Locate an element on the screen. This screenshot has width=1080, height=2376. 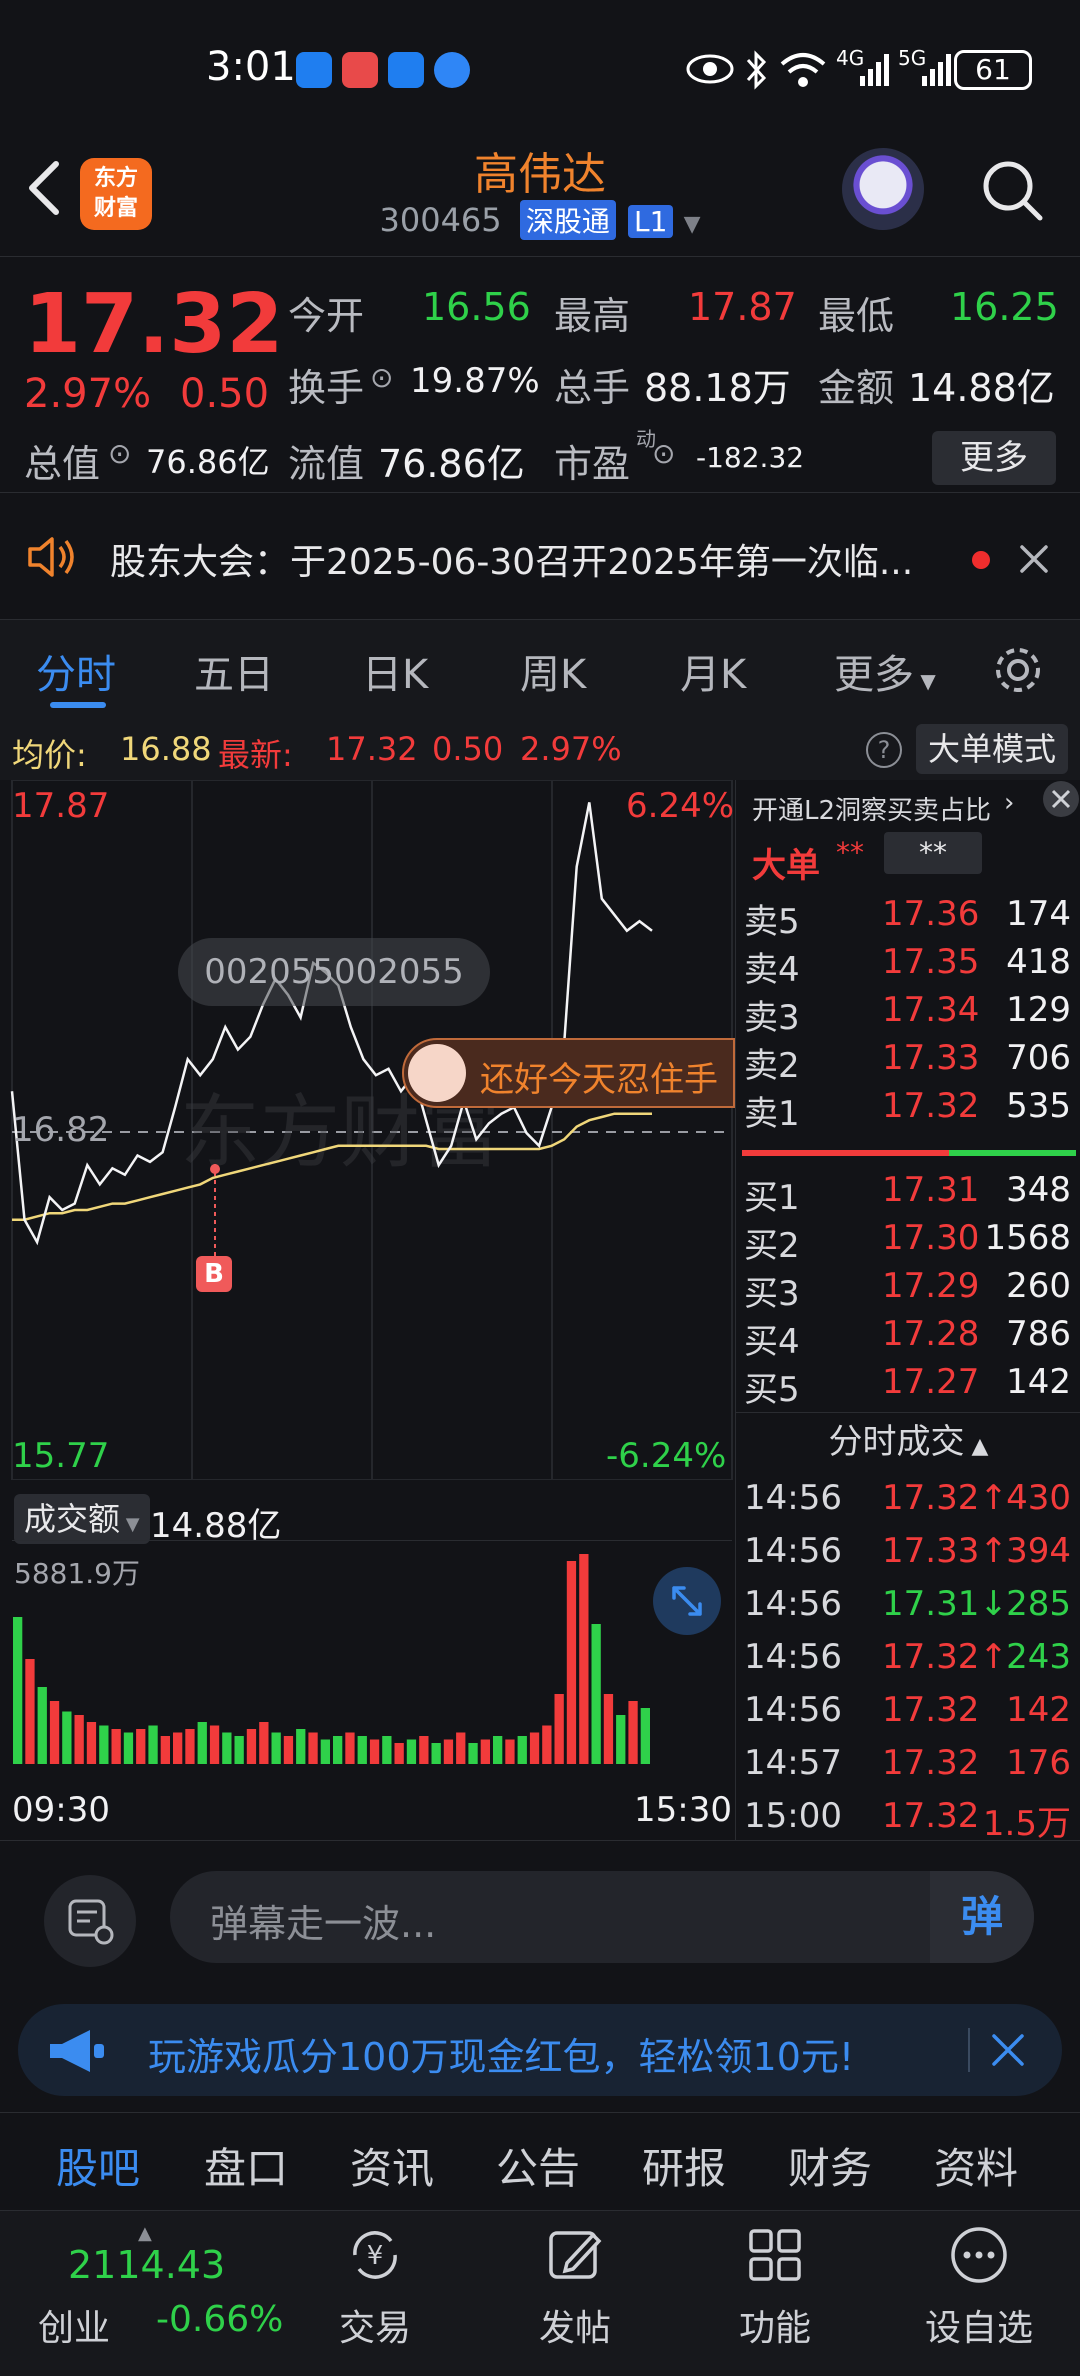
tab-research: 研报 is located at coordinates (684, 2165).